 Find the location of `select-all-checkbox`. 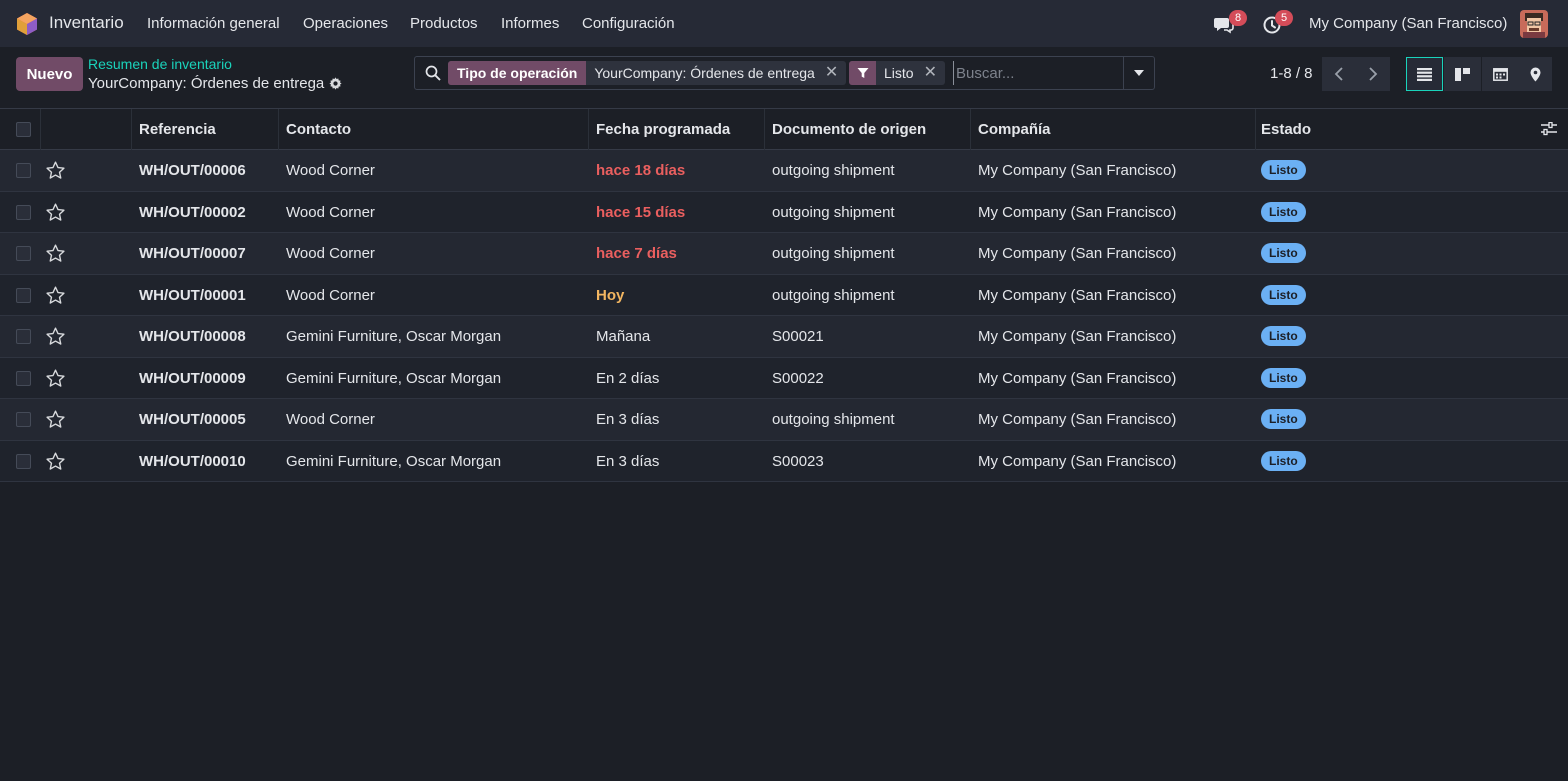

select-all-checkbox is located at coordinates (23, 129).